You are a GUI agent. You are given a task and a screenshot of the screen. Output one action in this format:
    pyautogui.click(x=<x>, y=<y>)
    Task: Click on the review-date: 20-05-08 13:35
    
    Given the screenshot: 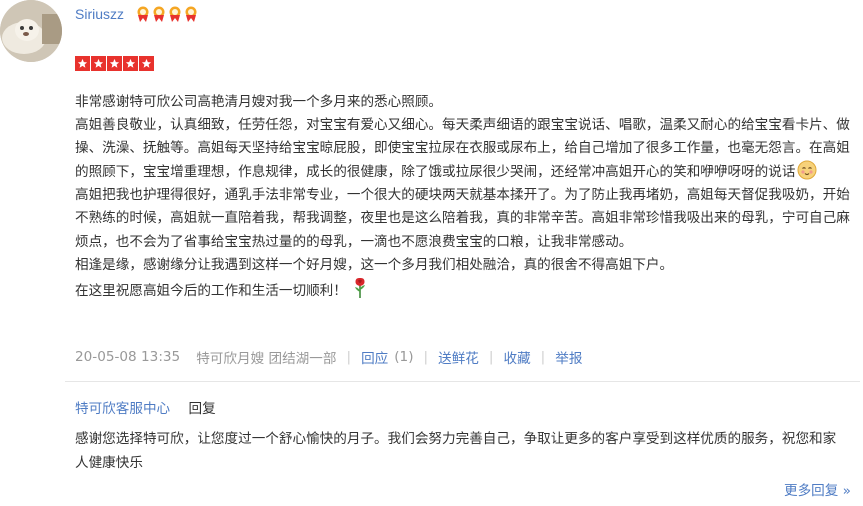 What is the action you would take?
    pyautogui.click(x=128, y=357)
    